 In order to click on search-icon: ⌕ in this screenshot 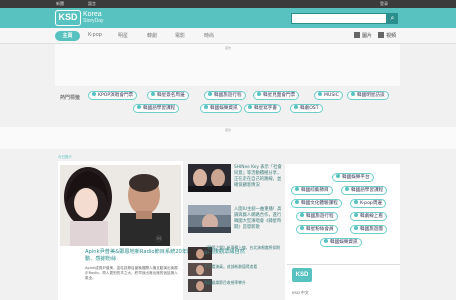, I will do `click(392, 18)`.